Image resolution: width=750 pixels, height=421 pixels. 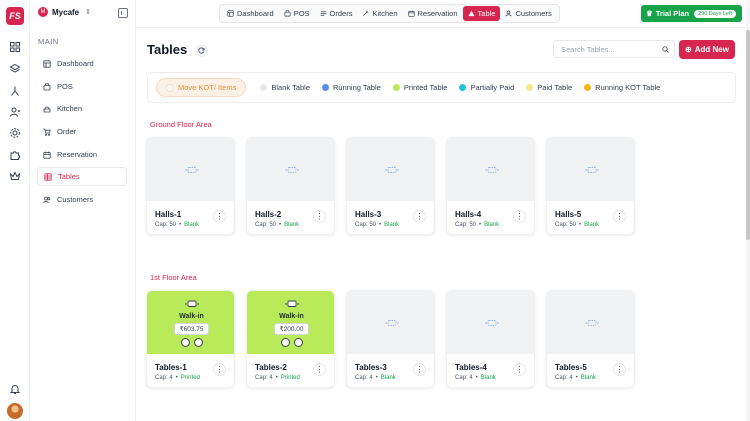 I want to click on table-card: Halls-1 Cap: 50 • Blank ⋮, so click(x=190, y=186).